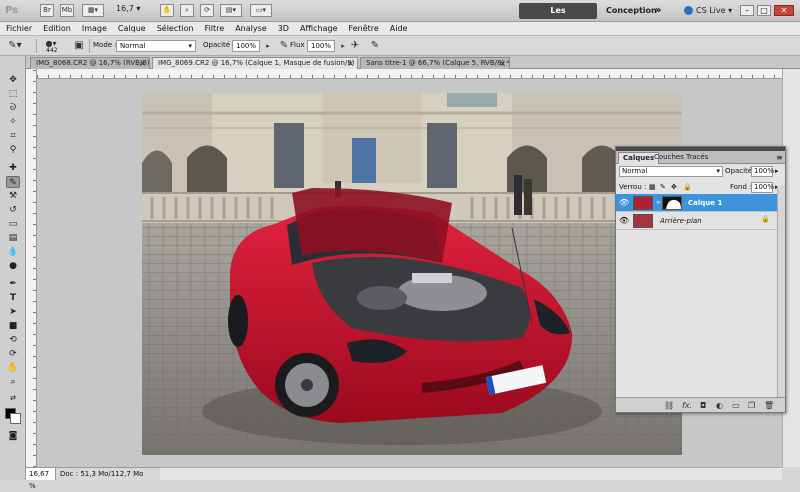 This screenshot has width=800, height=492. What do you see at coordinates (13, 326) in the screenshot?
I see `shape-tool-icon: ■` at bounding box center [13, 326].